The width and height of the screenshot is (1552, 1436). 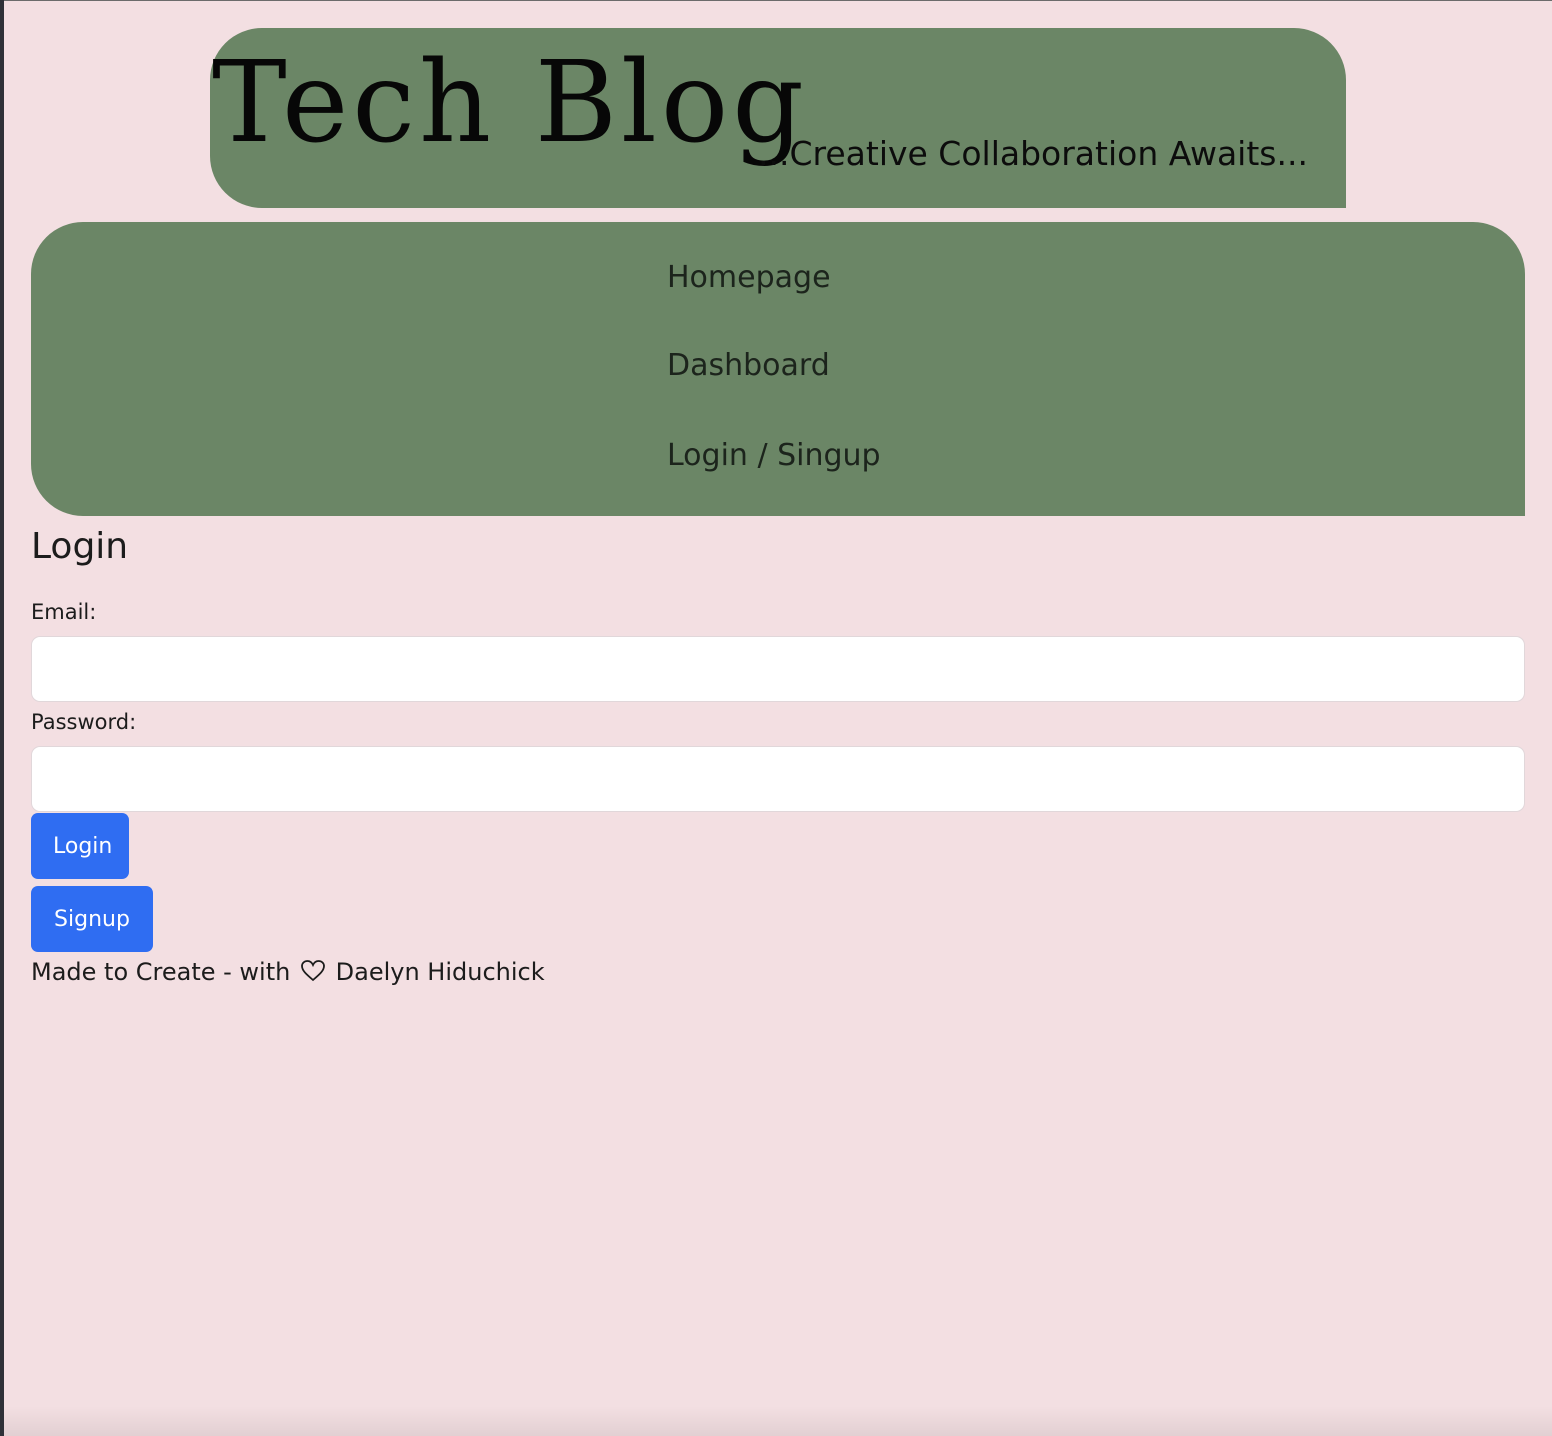 I want to click on window-left-border, so click(x=2, y=718).